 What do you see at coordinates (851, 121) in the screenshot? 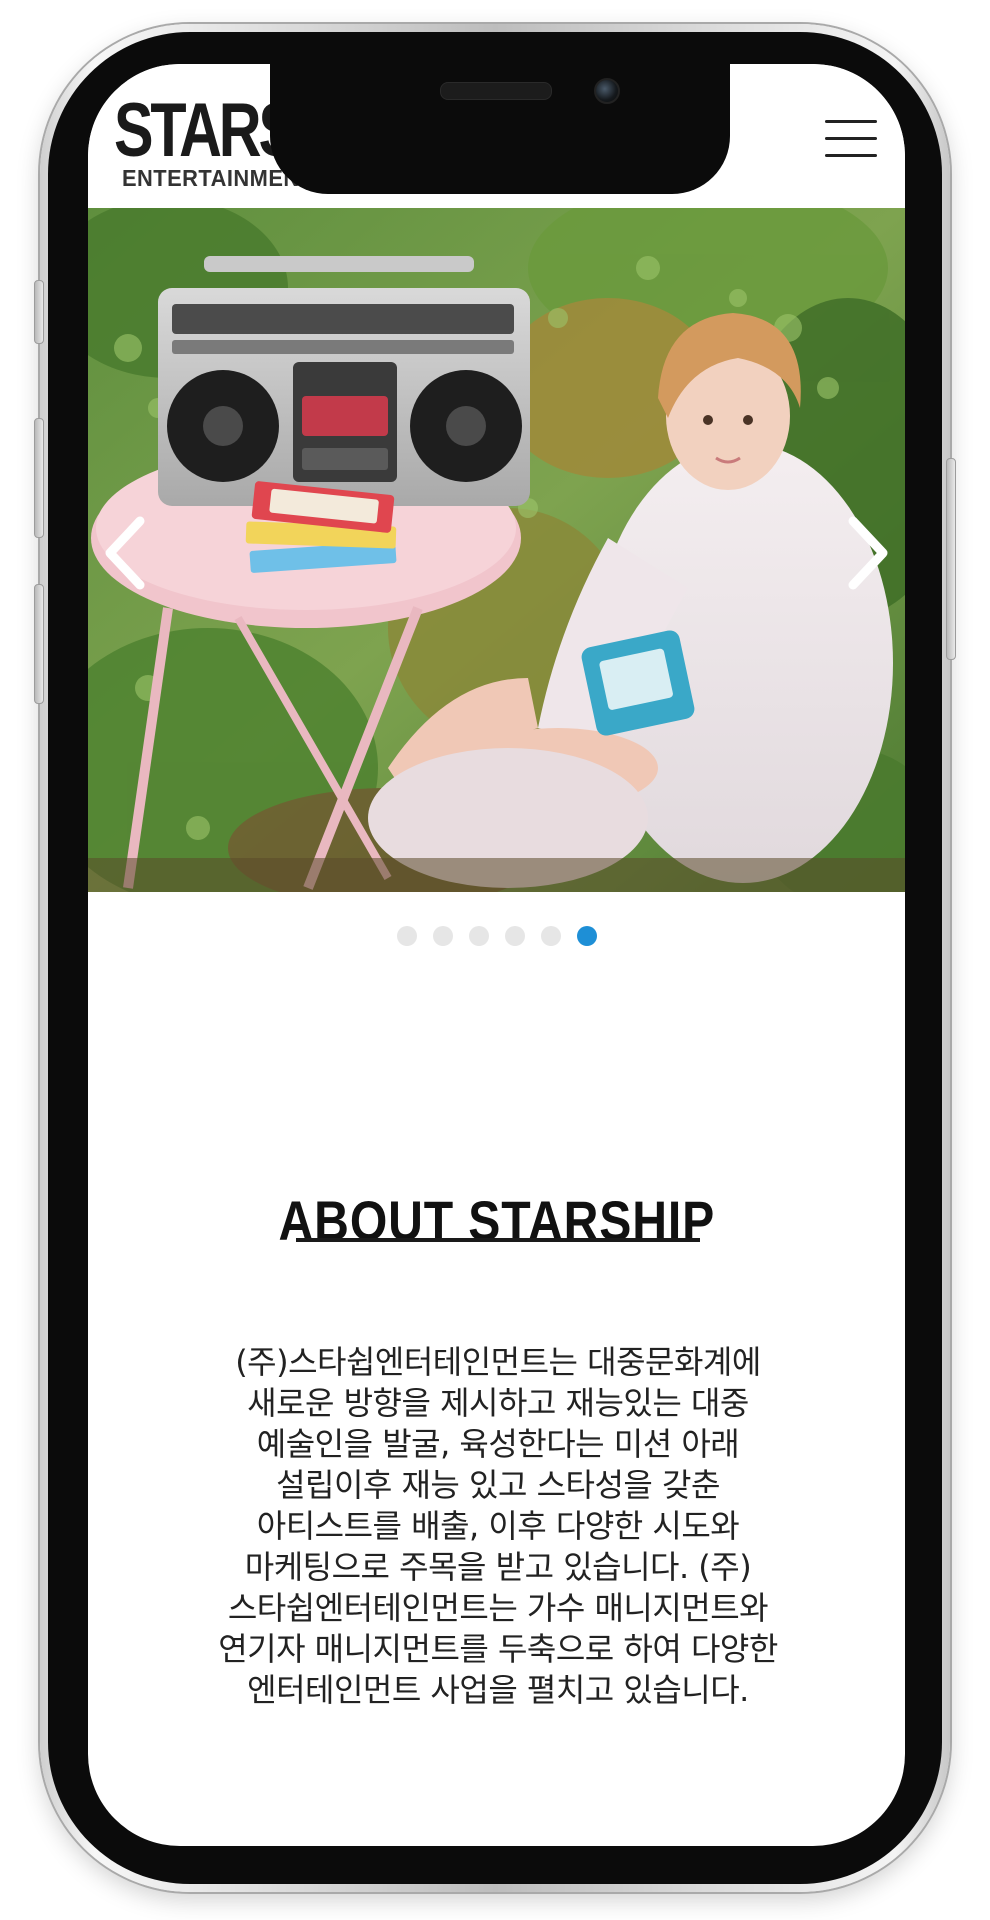
I see `menu-line-top` at bounding box center [851, 121].